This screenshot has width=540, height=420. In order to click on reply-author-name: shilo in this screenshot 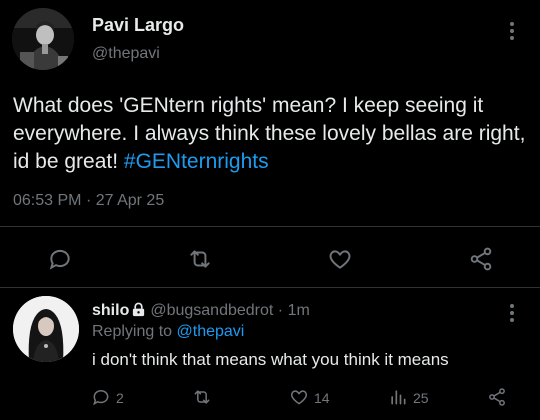, I will do `click(110, 310)`.